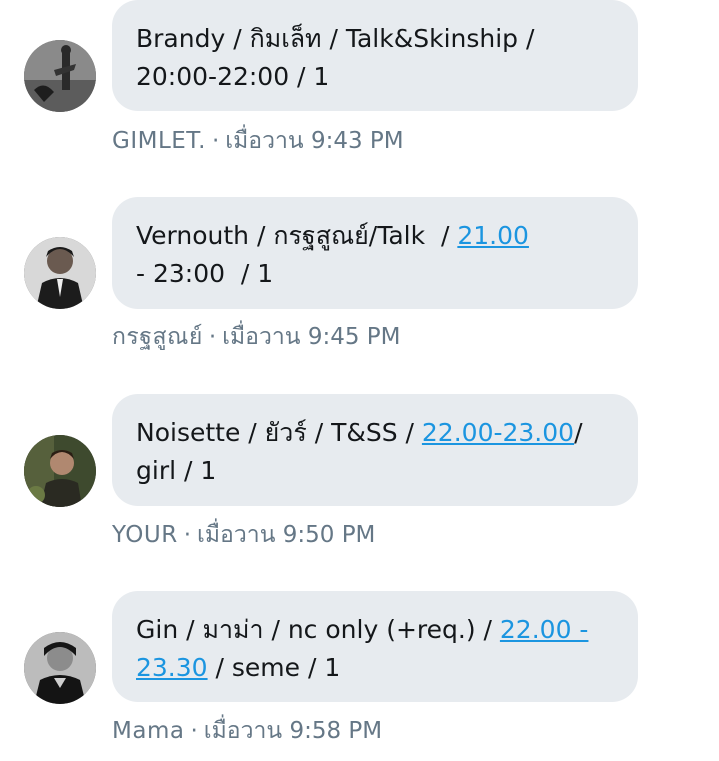 The image size is (719, 761). I want to click on timestamp: เมื่อวาน 9:43 PM, so click(314, 141).